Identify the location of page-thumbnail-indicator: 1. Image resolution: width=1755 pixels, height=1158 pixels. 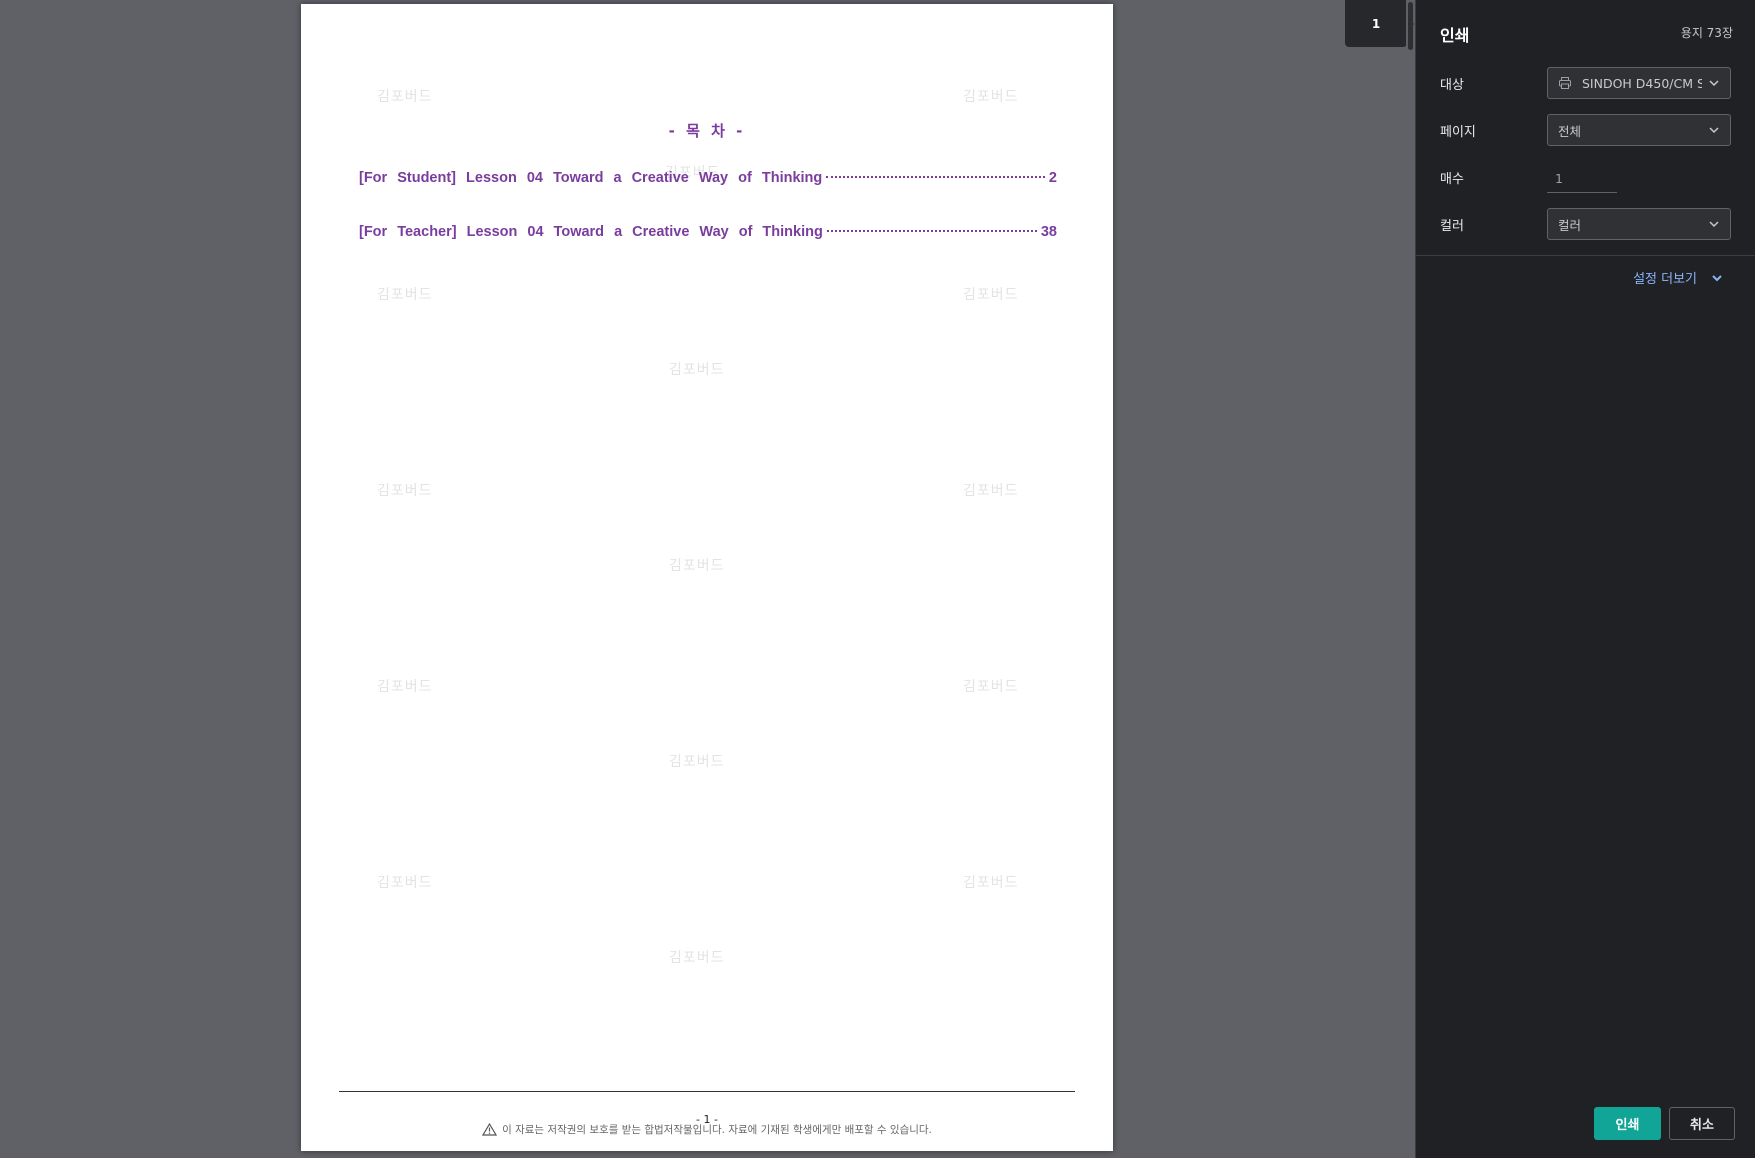
(1379, 23).